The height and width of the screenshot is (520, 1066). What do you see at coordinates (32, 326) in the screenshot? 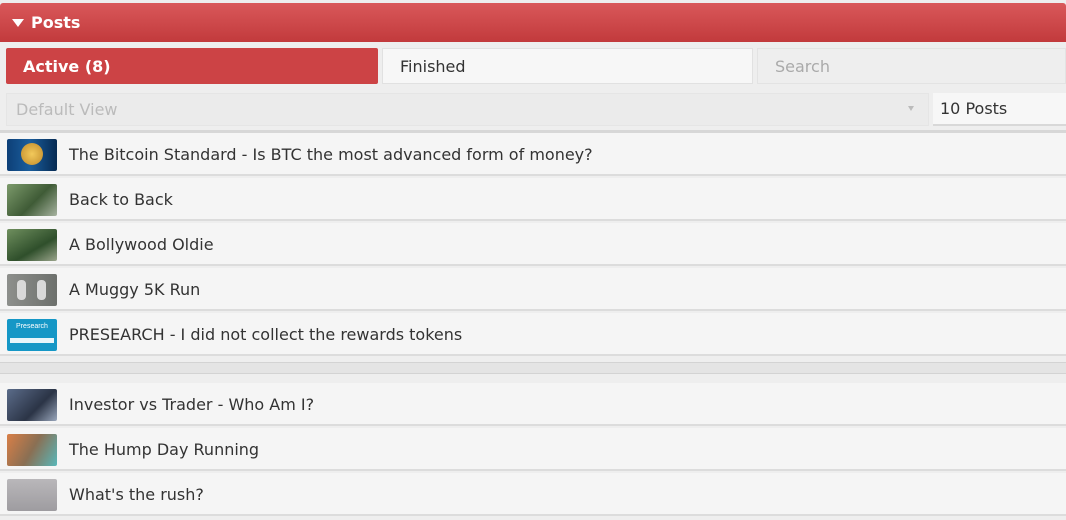
I see `presearch-logo-text: Presearch` at bounding box center [32, 326].